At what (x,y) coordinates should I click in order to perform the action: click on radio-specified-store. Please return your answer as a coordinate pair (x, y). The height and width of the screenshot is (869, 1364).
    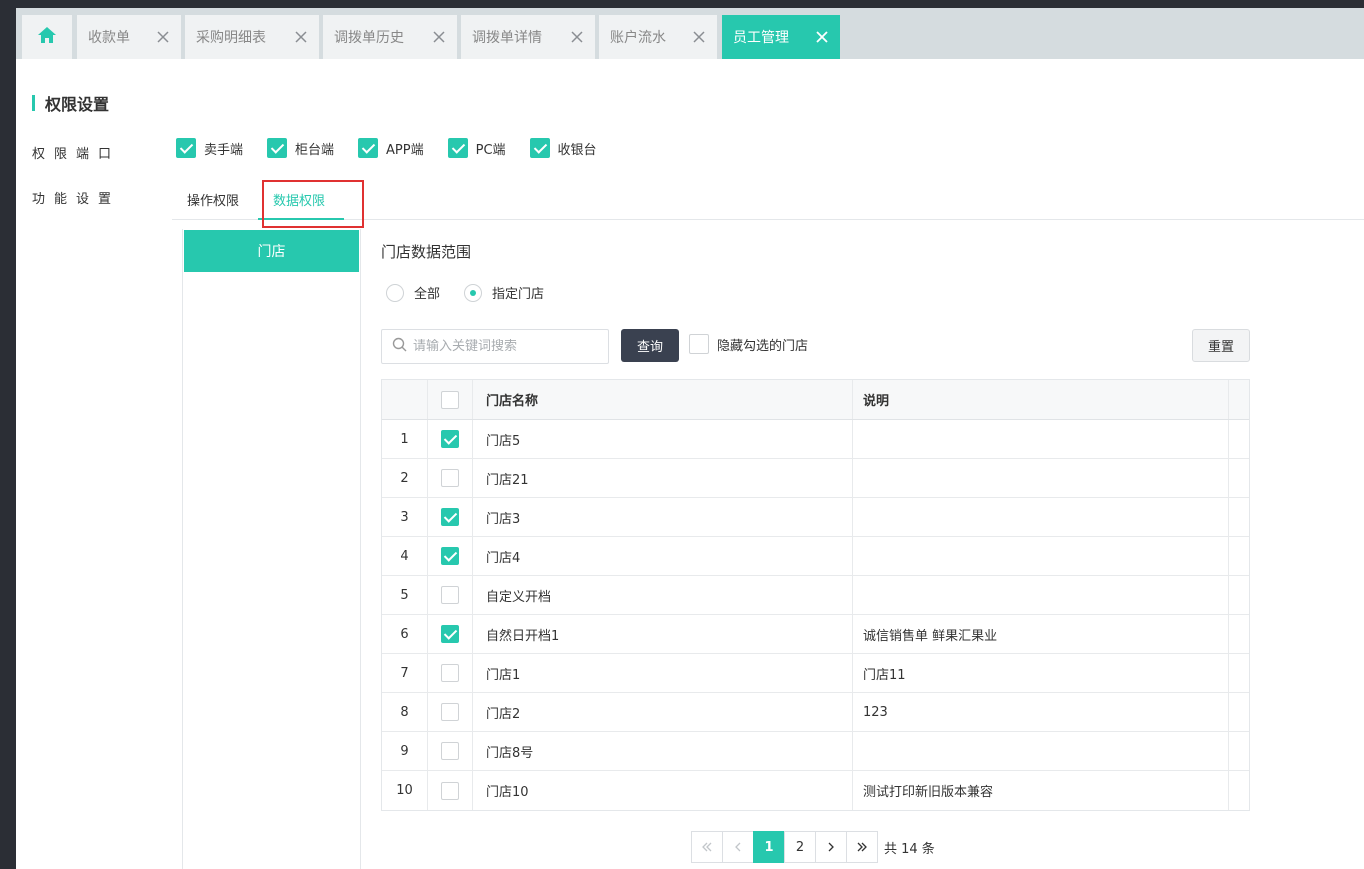
    Looking at the image, I should click on (473, 292).